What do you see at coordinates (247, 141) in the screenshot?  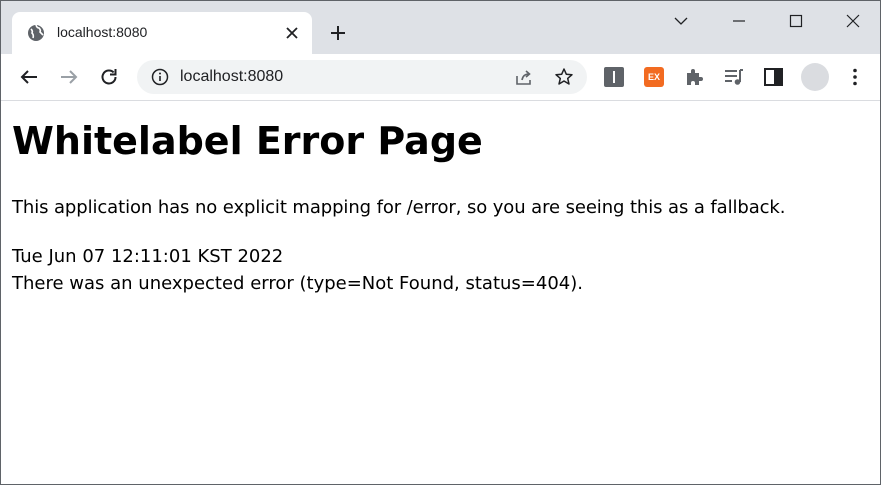 I see `page-title: Whitelabel Error Page` at bounding box center [247, 141].